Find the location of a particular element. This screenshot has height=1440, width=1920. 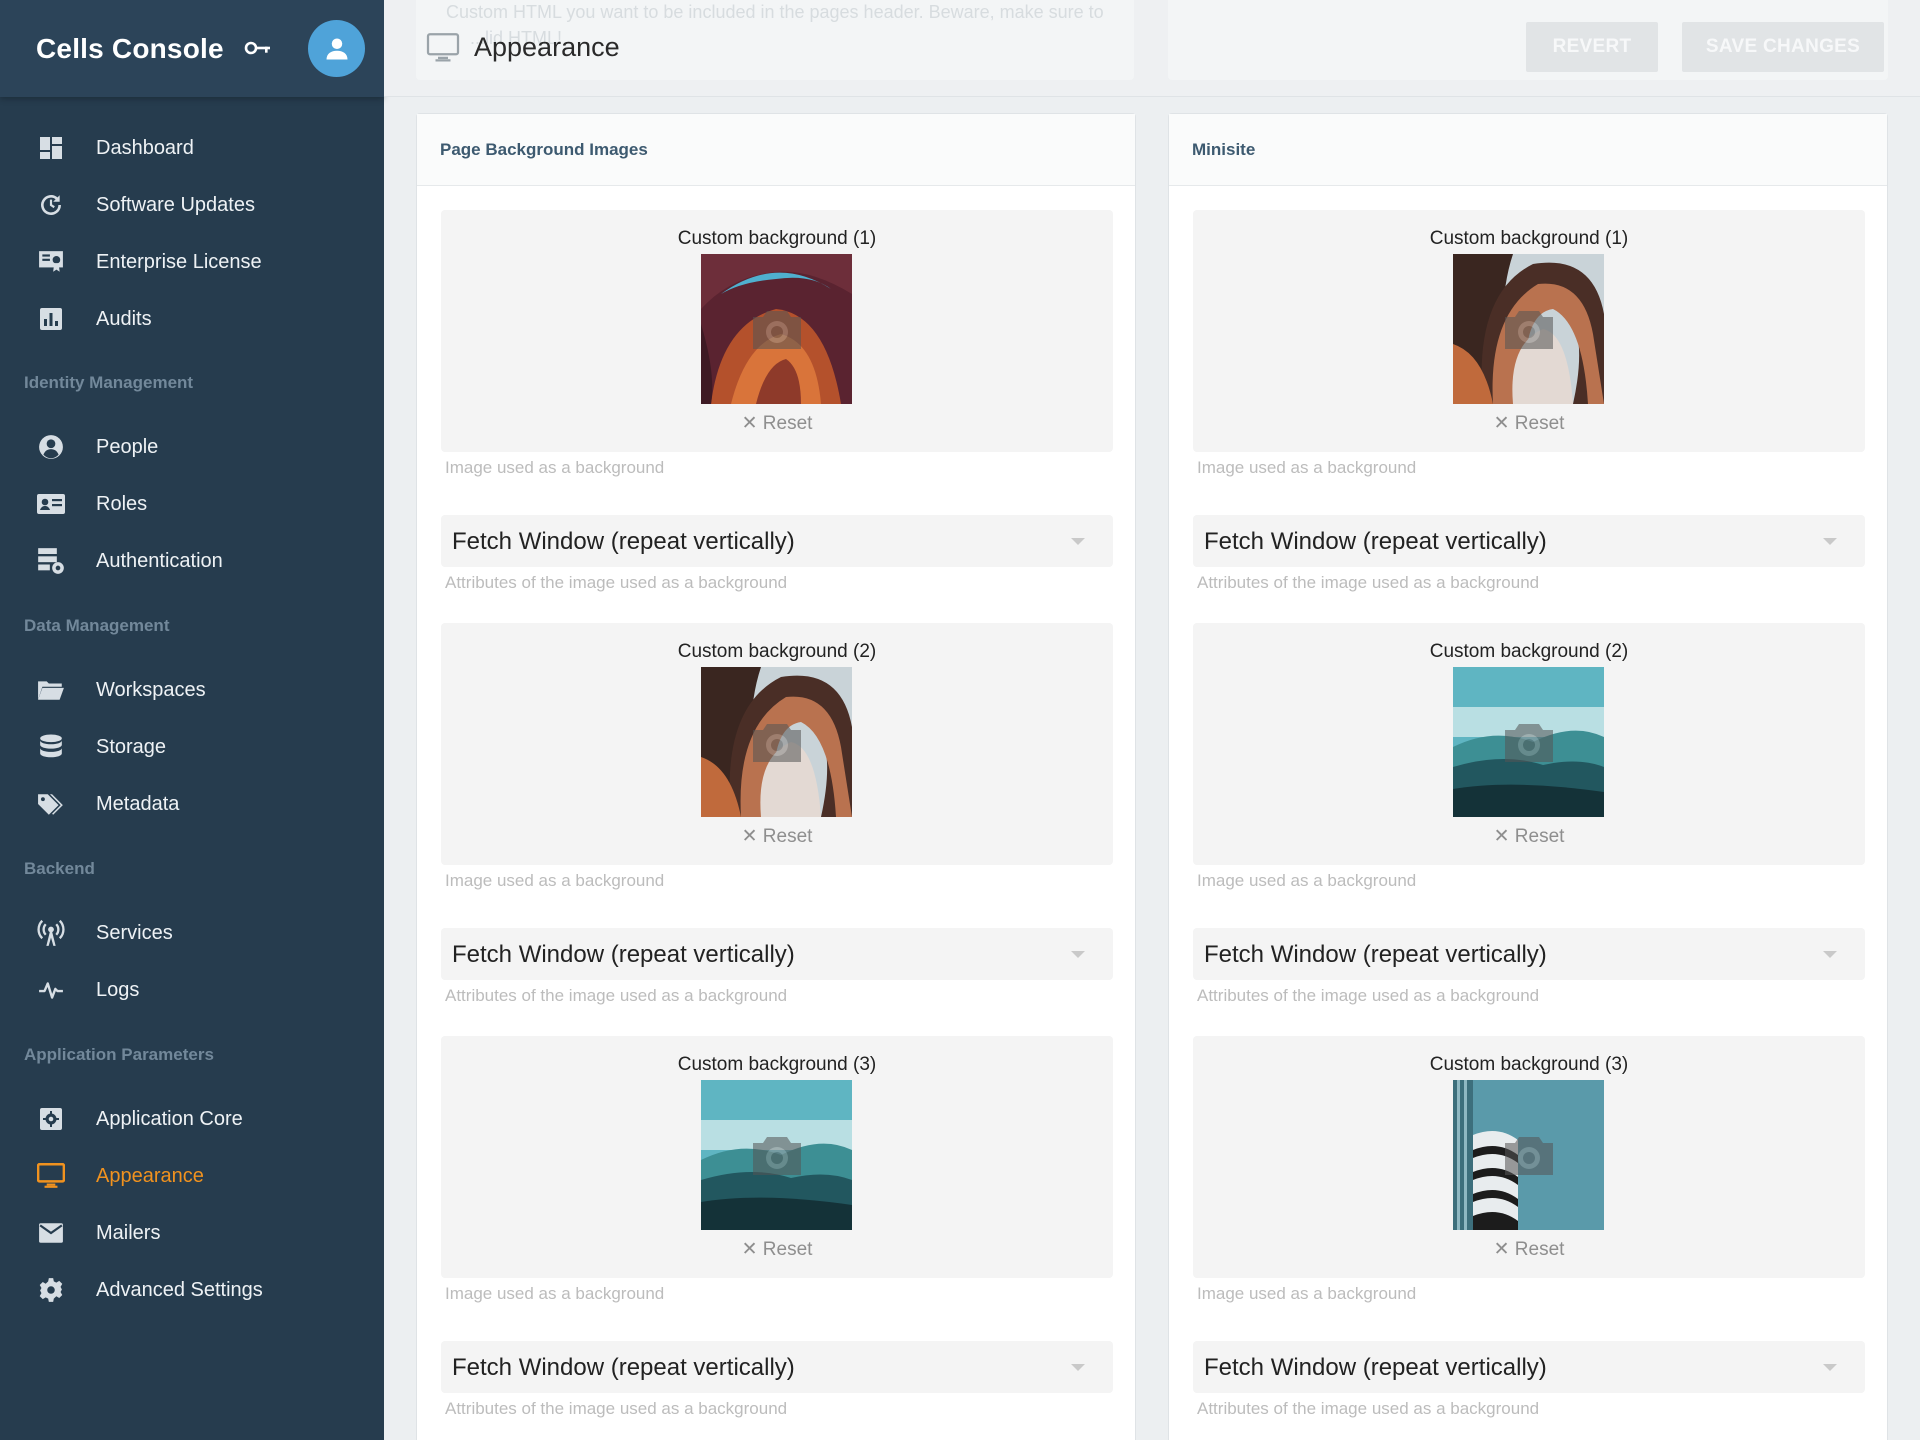

chart-icon is located at coordinates (51, 319).